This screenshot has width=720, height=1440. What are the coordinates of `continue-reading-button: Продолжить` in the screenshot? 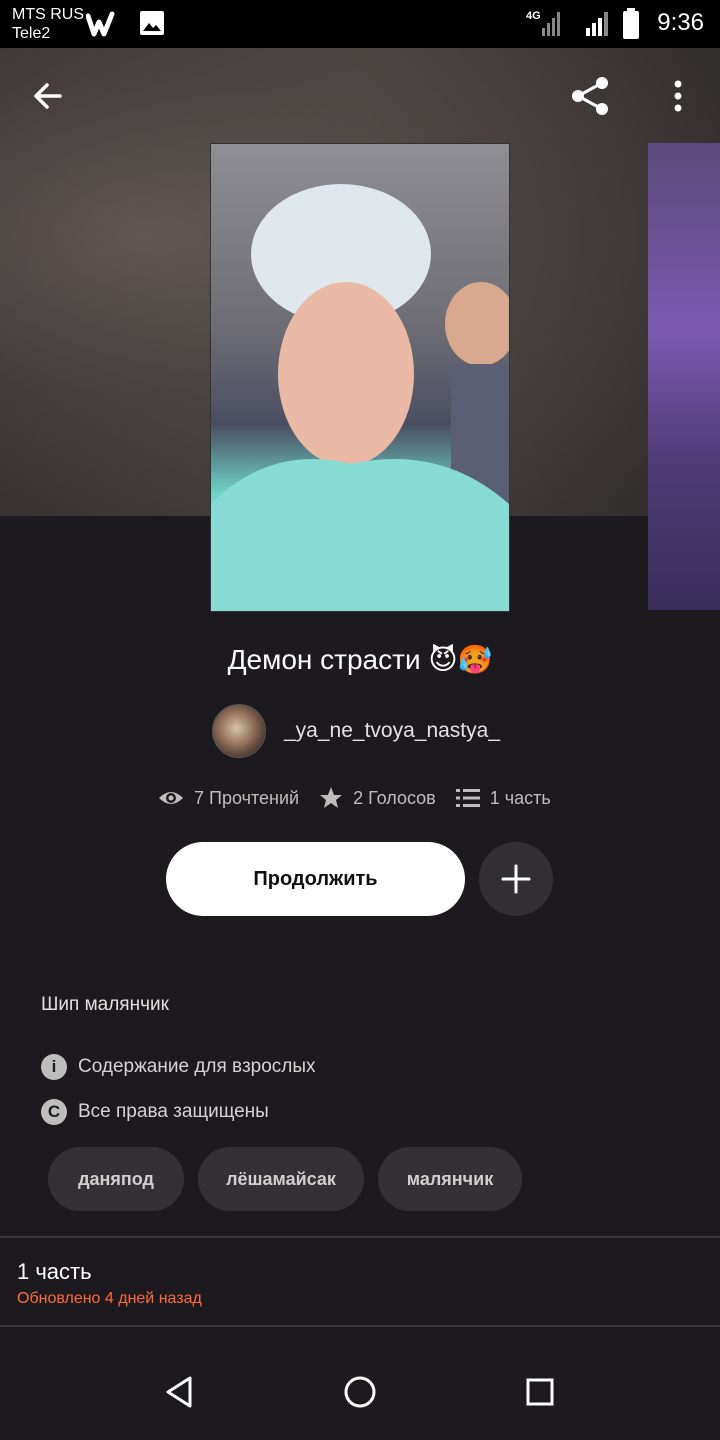 It's located at (315, 879).